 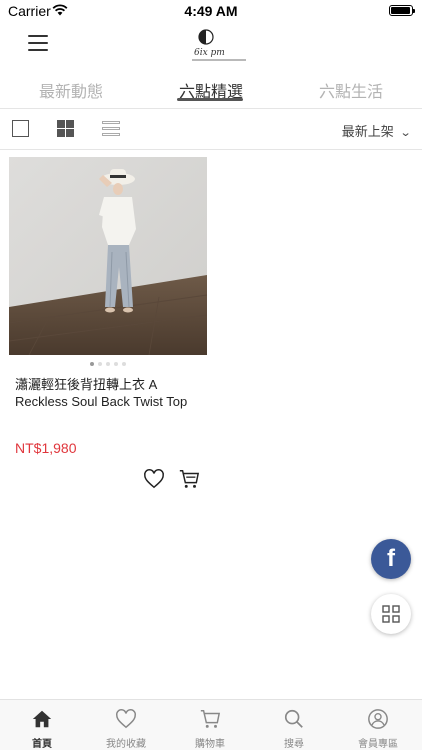 I want to click on nav-home-label: 首頁, so click(x=42, y=744).